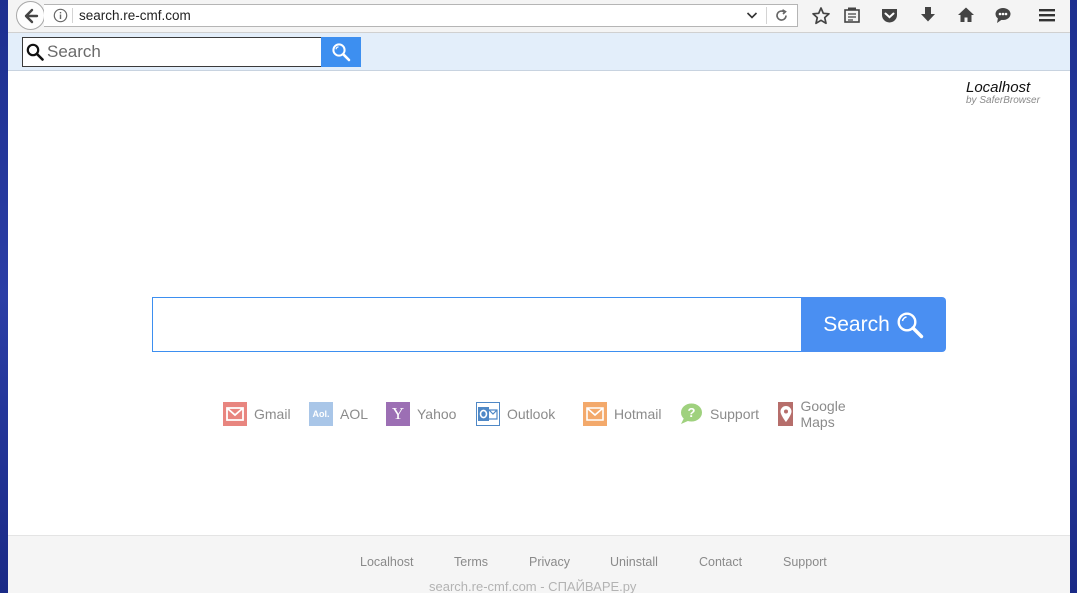  Describe the element at coordinates (182, 52) in the screenshot. I see `toolbar-search-input` at that location.